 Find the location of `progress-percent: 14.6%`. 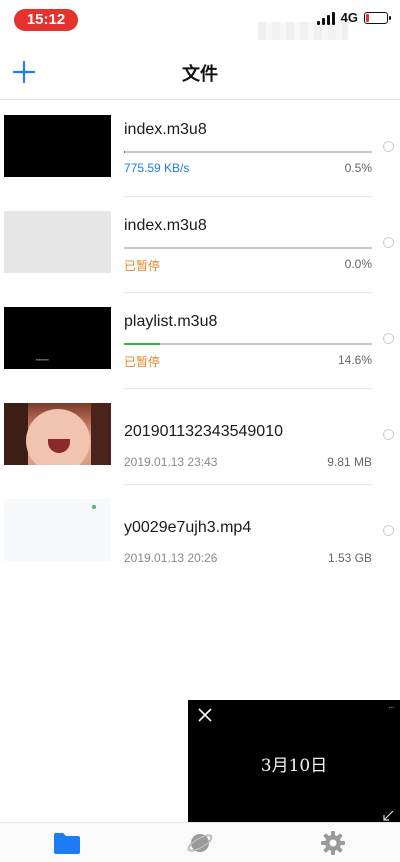

progress-percent: 14.6% is located at coordinates (354, 360).